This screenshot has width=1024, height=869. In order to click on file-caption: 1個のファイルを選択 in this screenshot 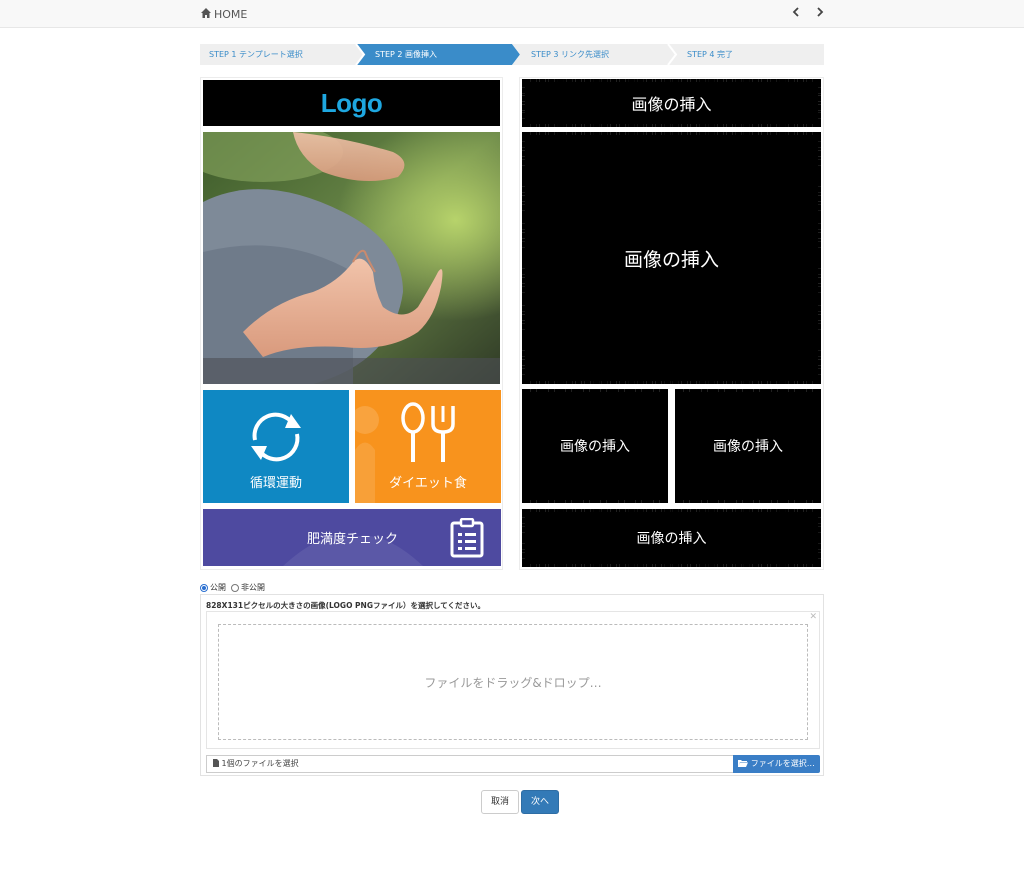, I will do `click(469, 764)`.